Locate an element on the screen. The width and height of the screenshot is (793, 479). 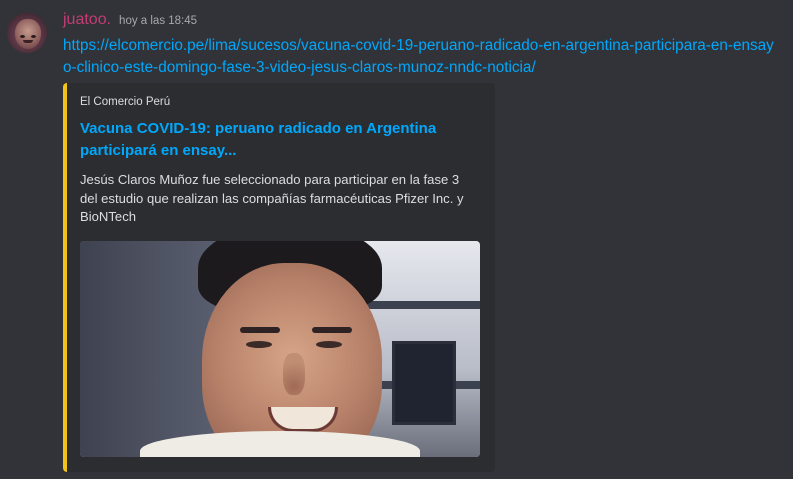
embed-provider: El Comercio Perú is located at coordinates (125, 102).